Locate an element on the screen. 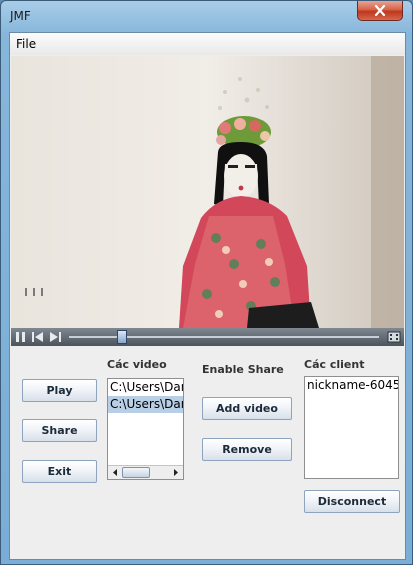 This screenshot has width=413, height=565. scroll-left-icon is located at coordinates (115, 472).